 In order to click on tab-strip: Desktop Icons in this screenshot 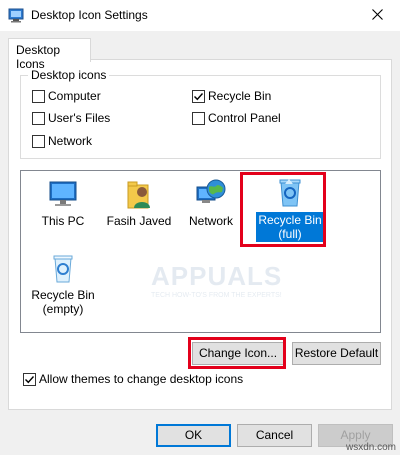, I will do `click(200, 51)`.